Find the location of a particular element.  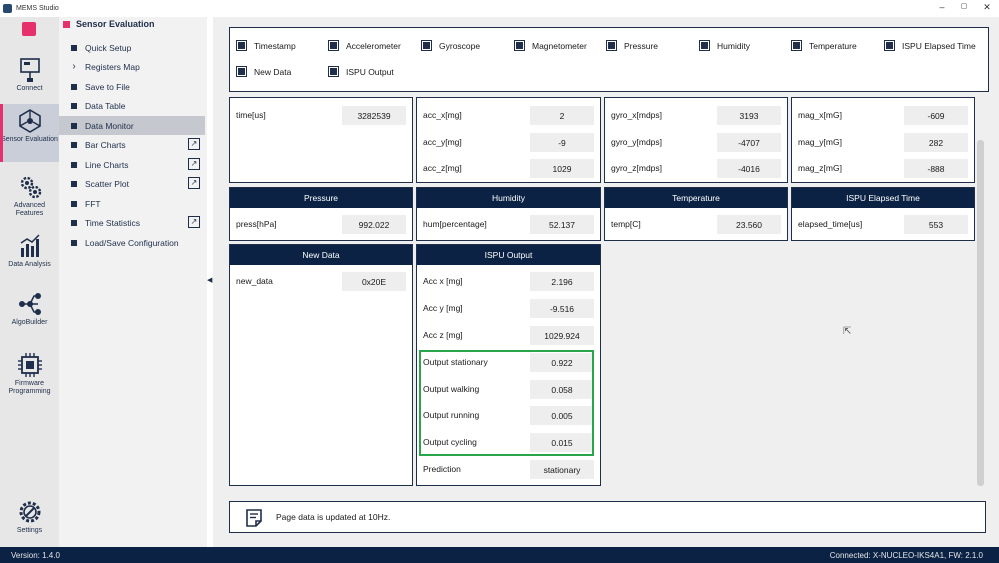

rail-item-connect: Connect is located at coordinates (29, 78).